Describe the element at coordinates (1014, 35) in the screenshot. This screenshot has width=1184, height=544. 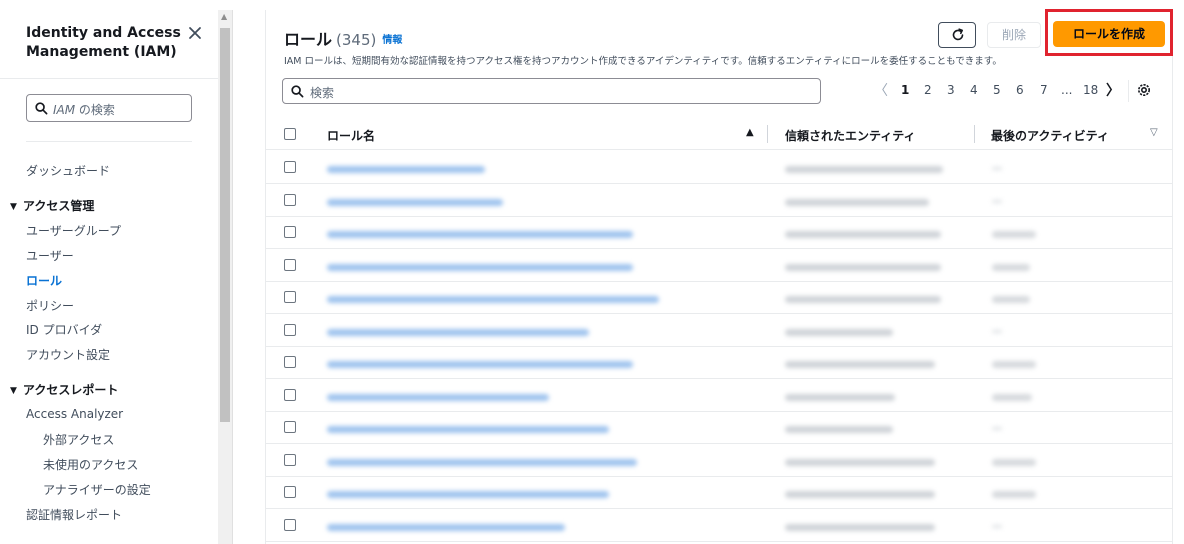
I see `delete-button: 削除` at that location.